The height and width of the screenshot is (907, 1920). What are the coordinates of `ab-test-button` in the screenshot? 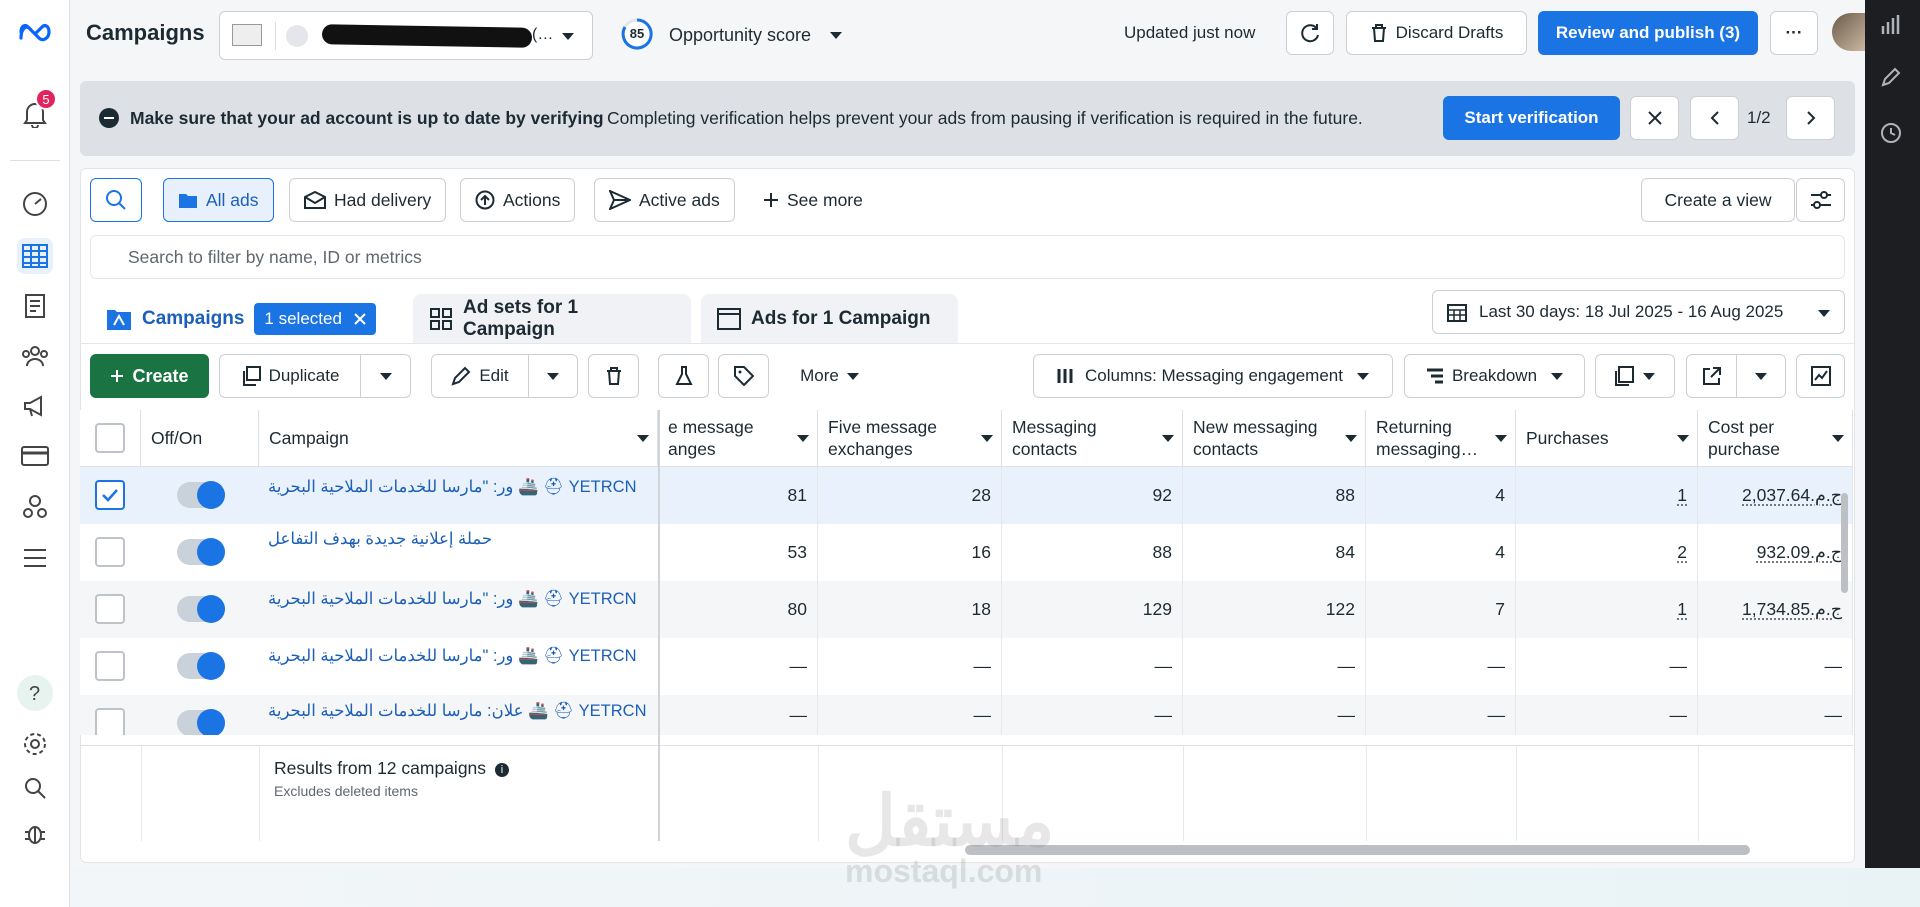 It's located at (683, 376).